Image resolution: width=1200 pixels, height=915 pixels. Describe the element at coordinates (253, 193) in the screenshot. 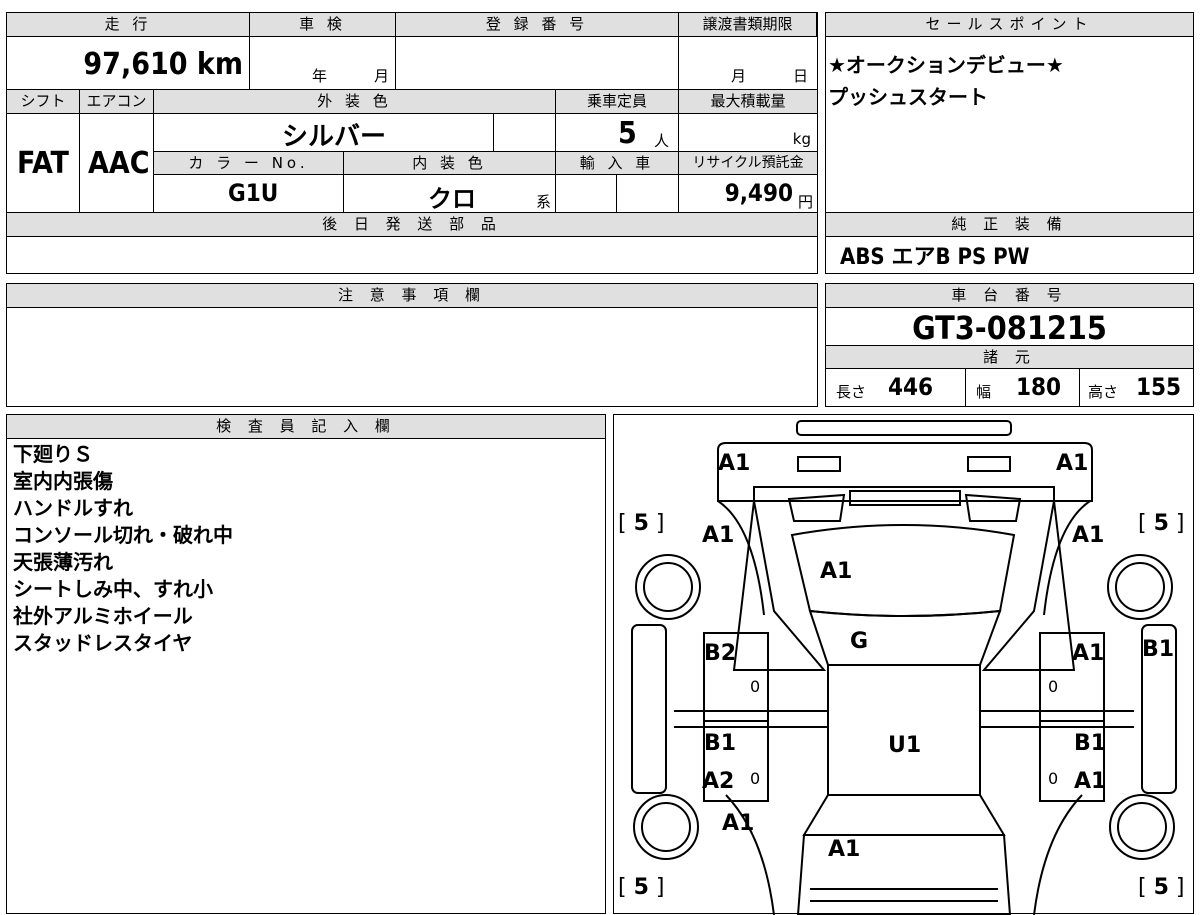

I see `color-no-value: G1U` at that location.